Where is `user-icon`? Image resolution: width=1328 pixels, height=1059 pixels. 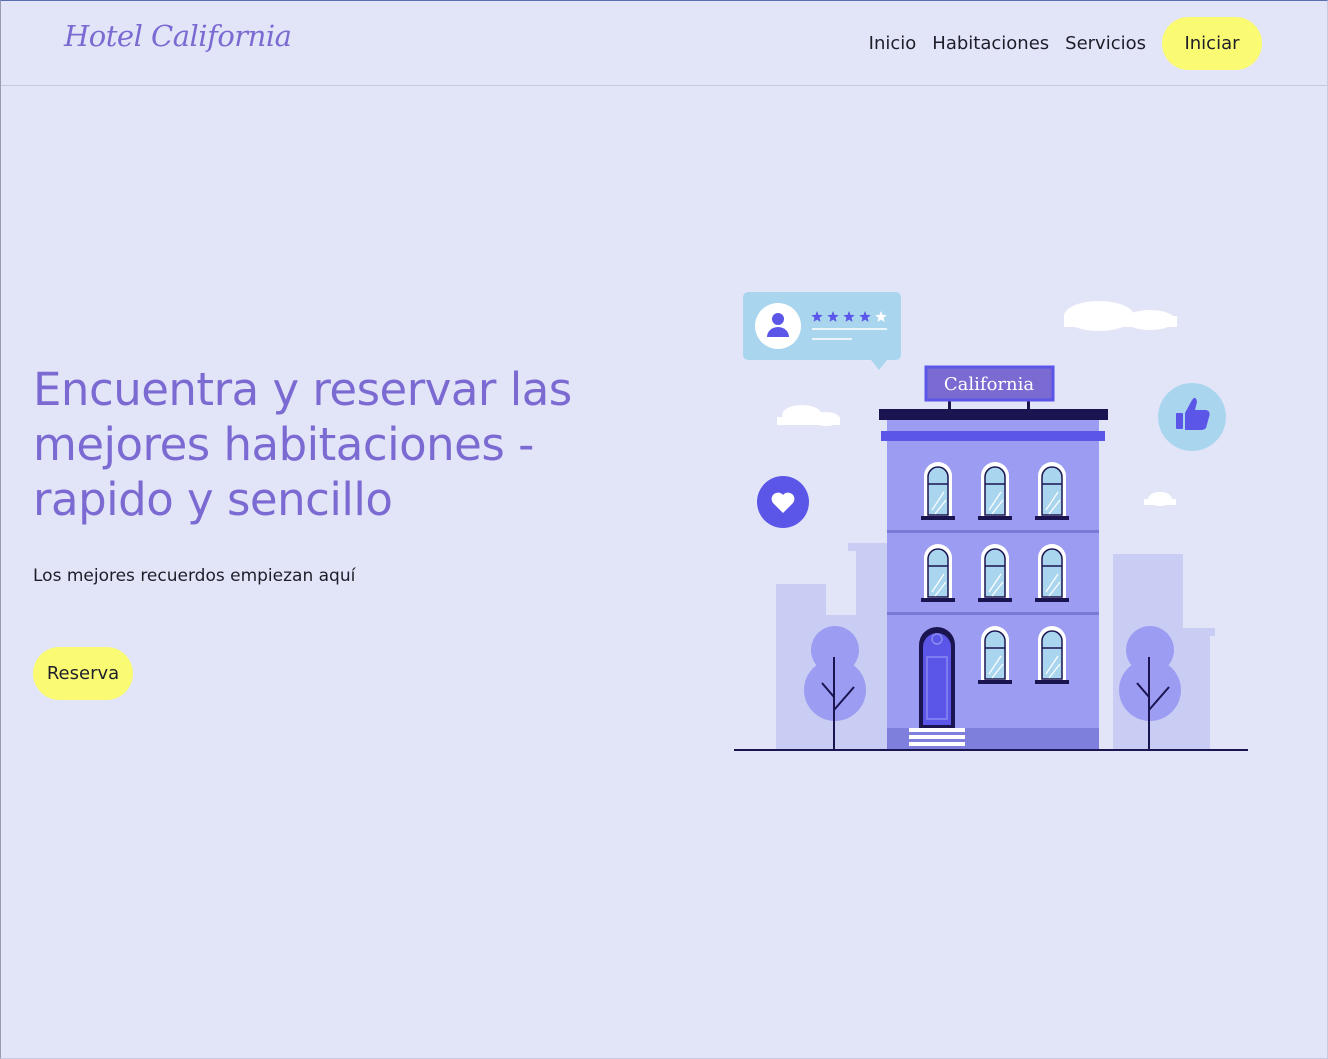
user-icon is located at coordinates (778, 326).